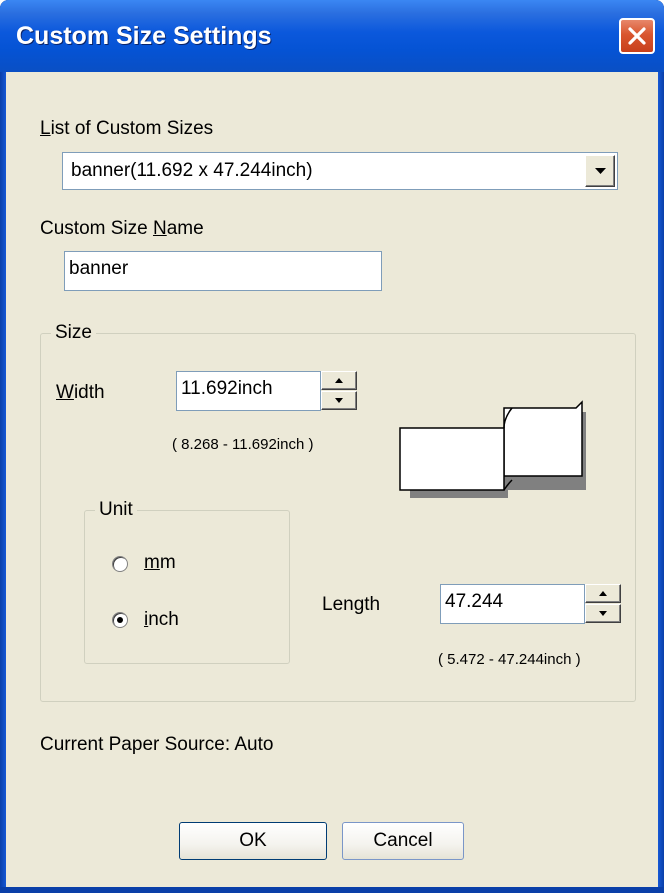  Describe the element at coordinates (372, 604) in the screenshot. I see `label-text: th` at that location.